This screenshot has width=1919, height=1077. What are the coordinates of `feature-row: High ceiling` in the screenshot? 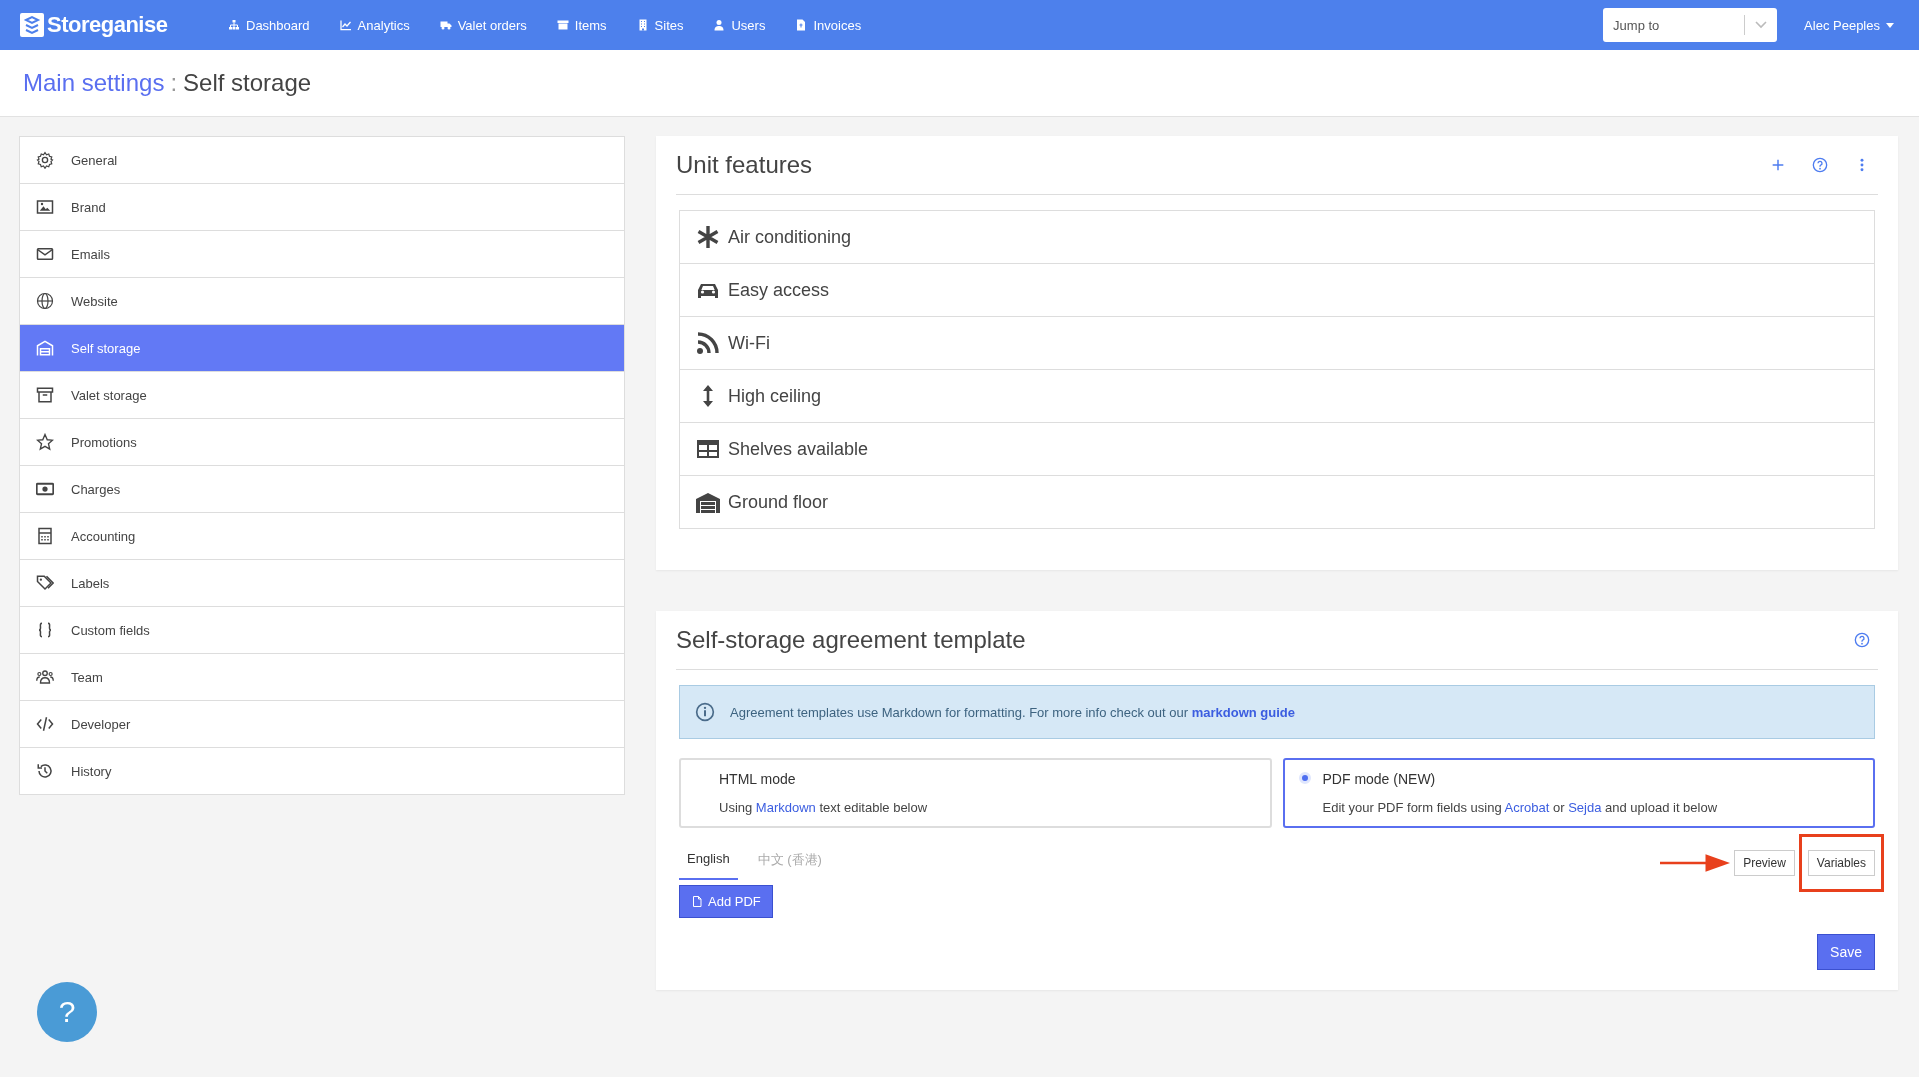 It's located at (1277, 396).